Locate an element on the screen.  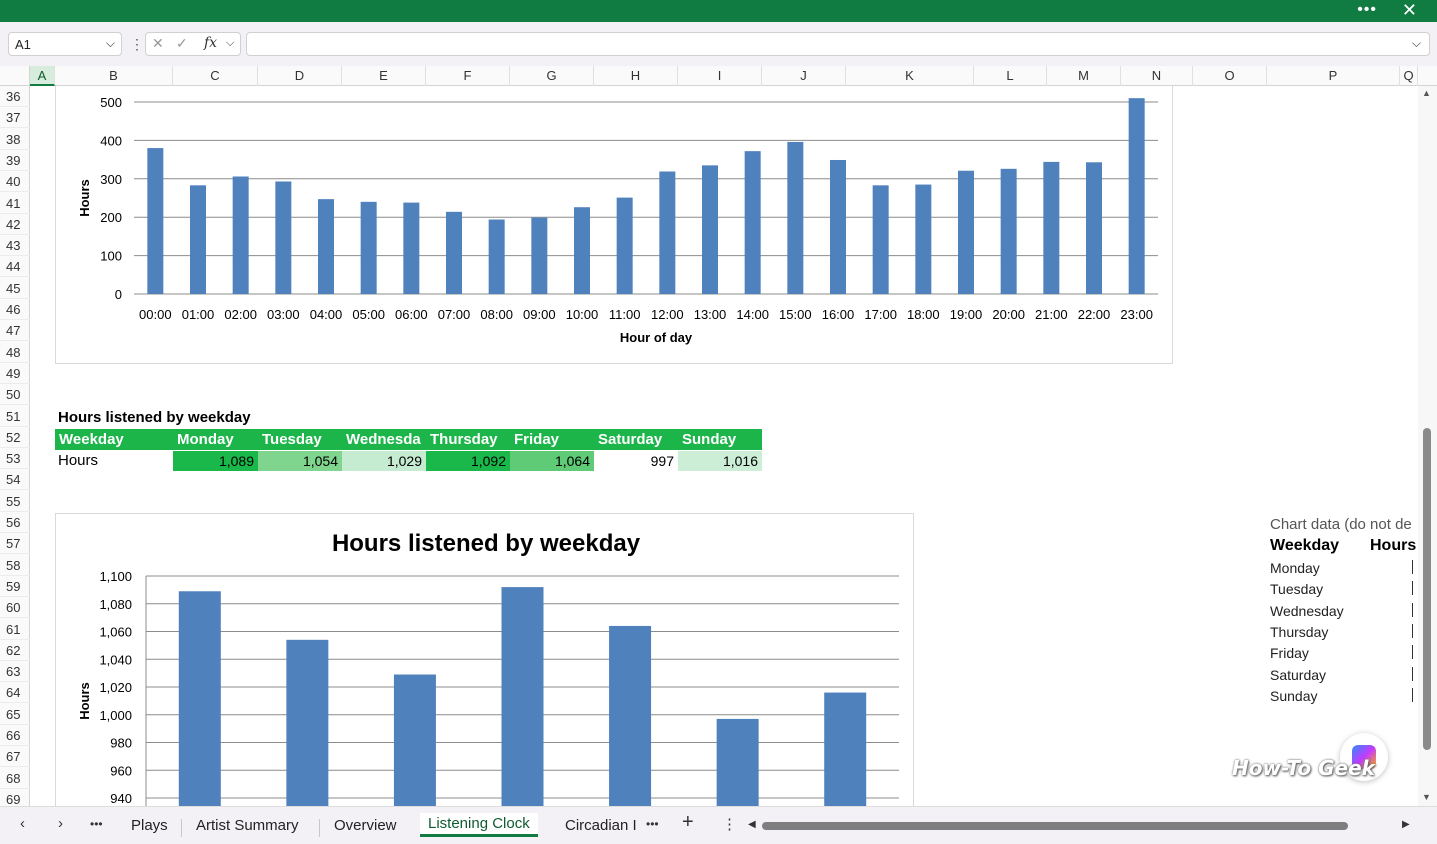
row-header: 39 is located at coordinates (15, 160).